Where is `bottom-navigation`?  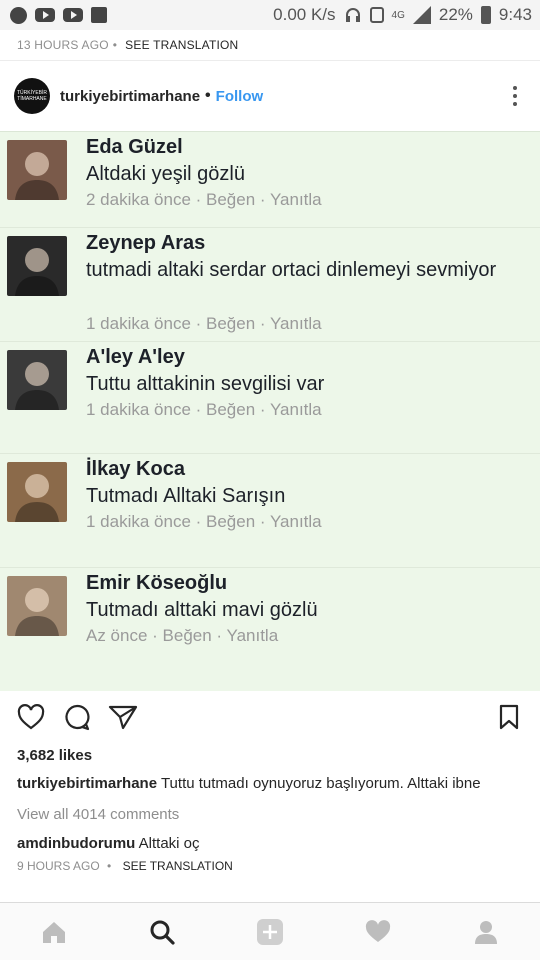
bottom-navigation is located at coordinates (270, 931).